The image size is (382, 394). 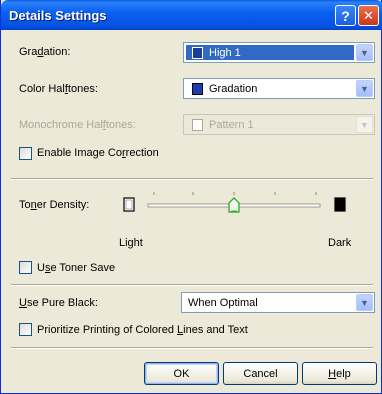 I want to click on question-icon: ?, so click(x=345, y=15).